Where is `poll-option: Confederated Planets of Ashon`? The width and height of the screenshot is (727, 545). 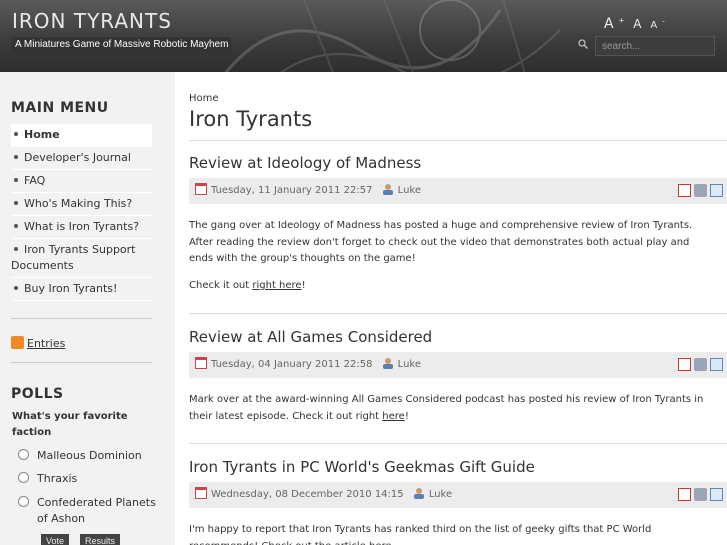 poll-option: Confederated Planets of Ashon is located at coordinates (87, 511).